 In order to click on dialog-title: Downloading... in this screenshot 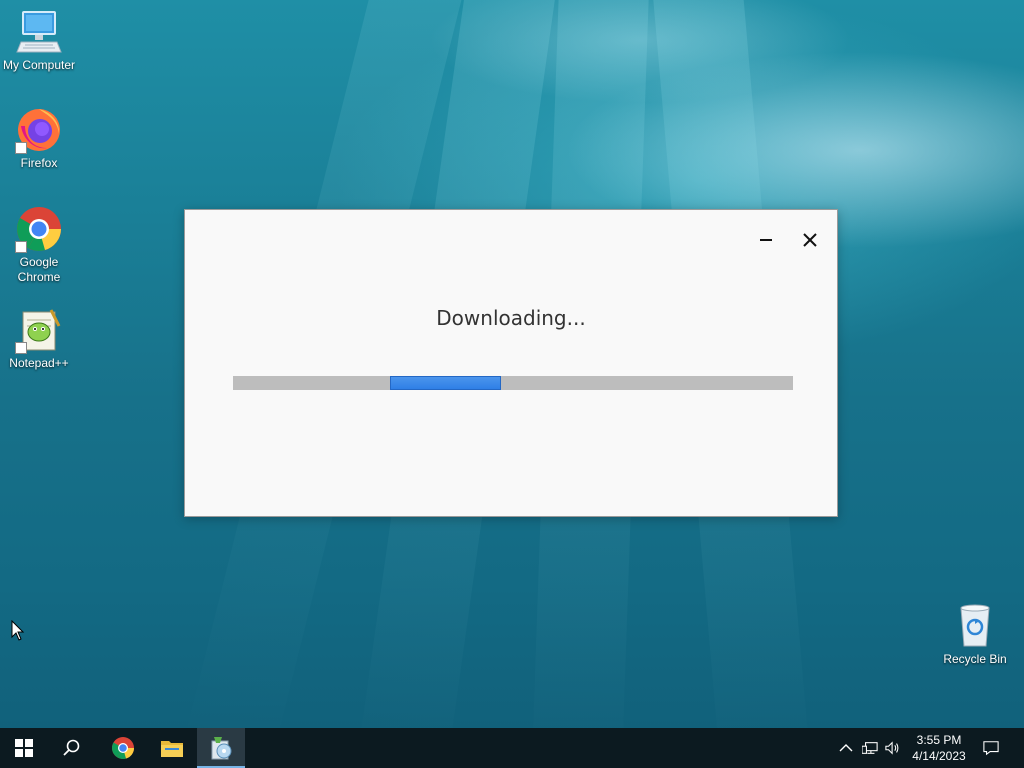, I will do `click(511, 318)`.